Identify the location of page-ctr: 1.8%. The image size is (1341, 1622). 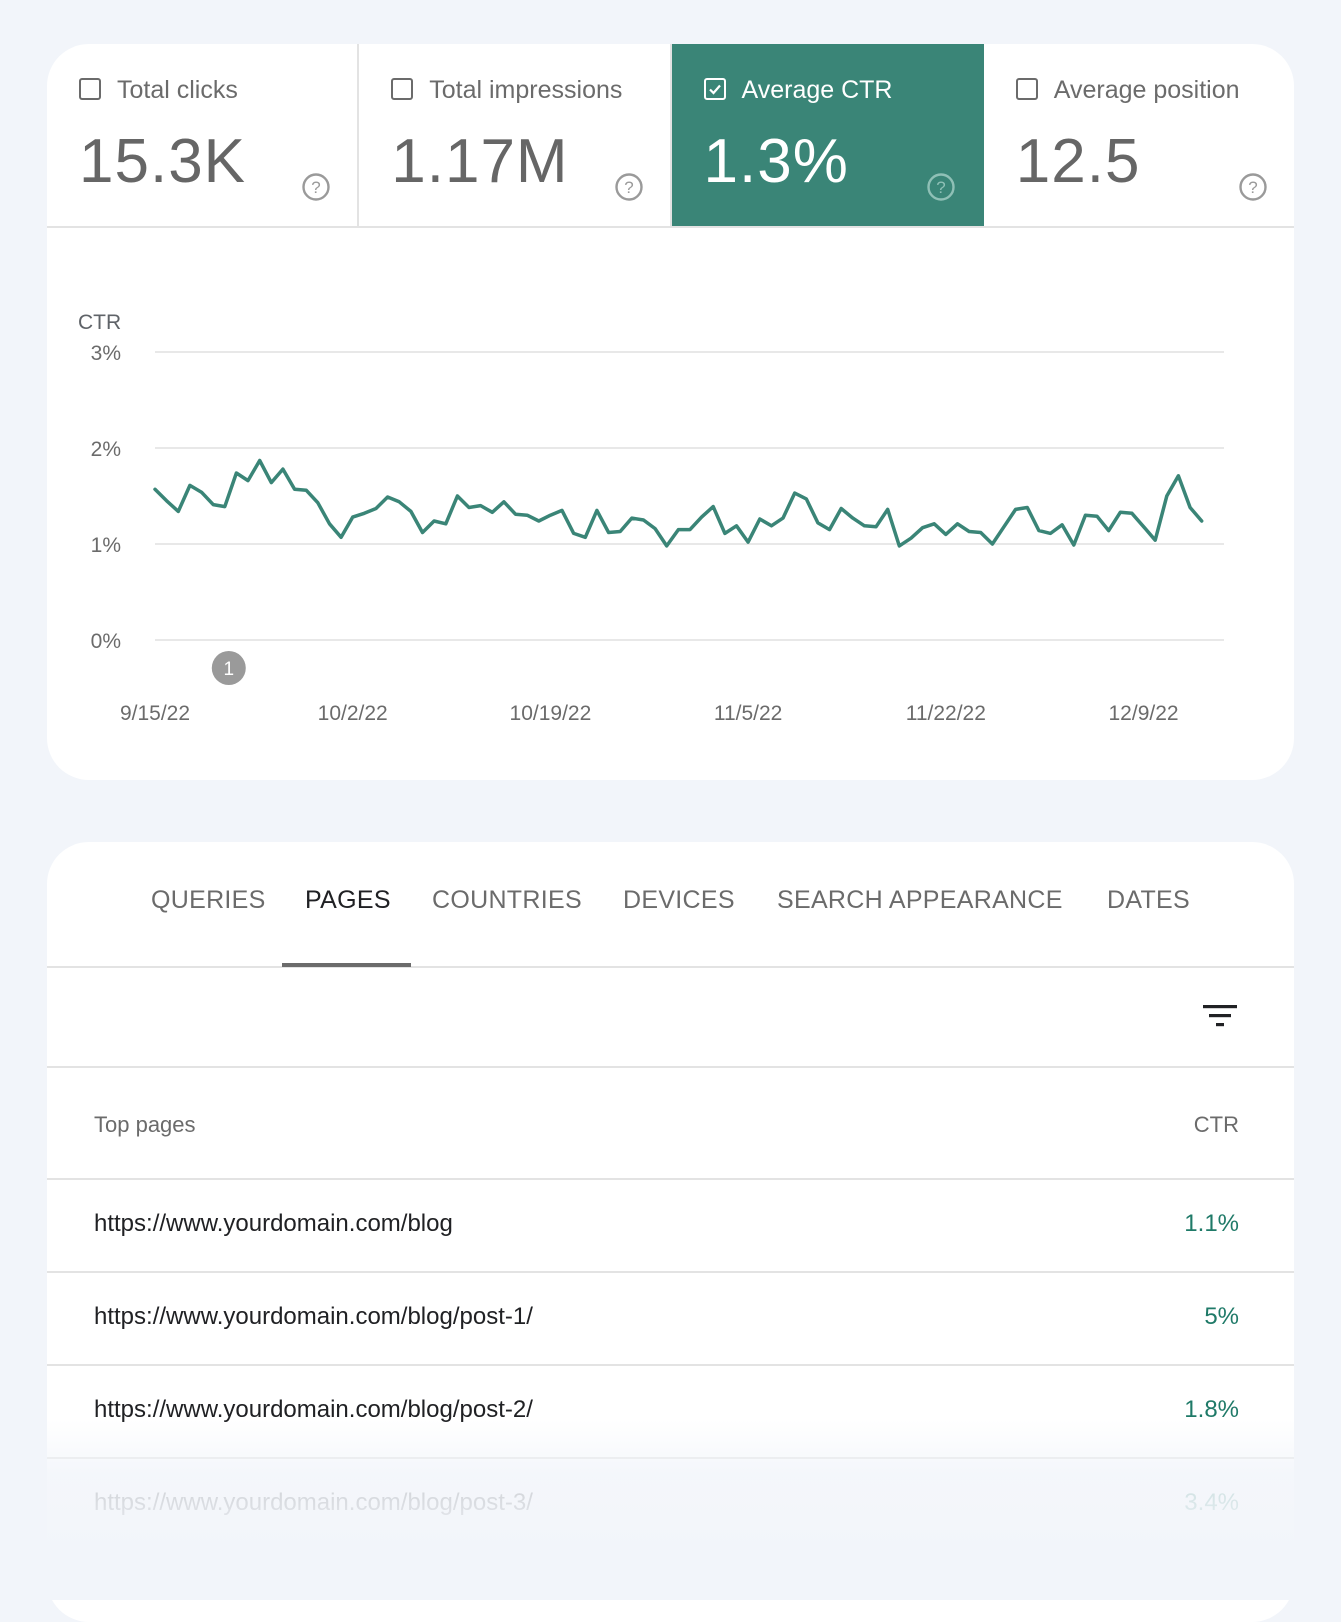
(1211, 1409).